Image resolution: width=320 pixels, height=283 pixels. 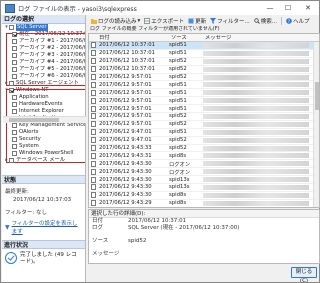 I want to click on toolbar-separator, so click(x=282, y=20).